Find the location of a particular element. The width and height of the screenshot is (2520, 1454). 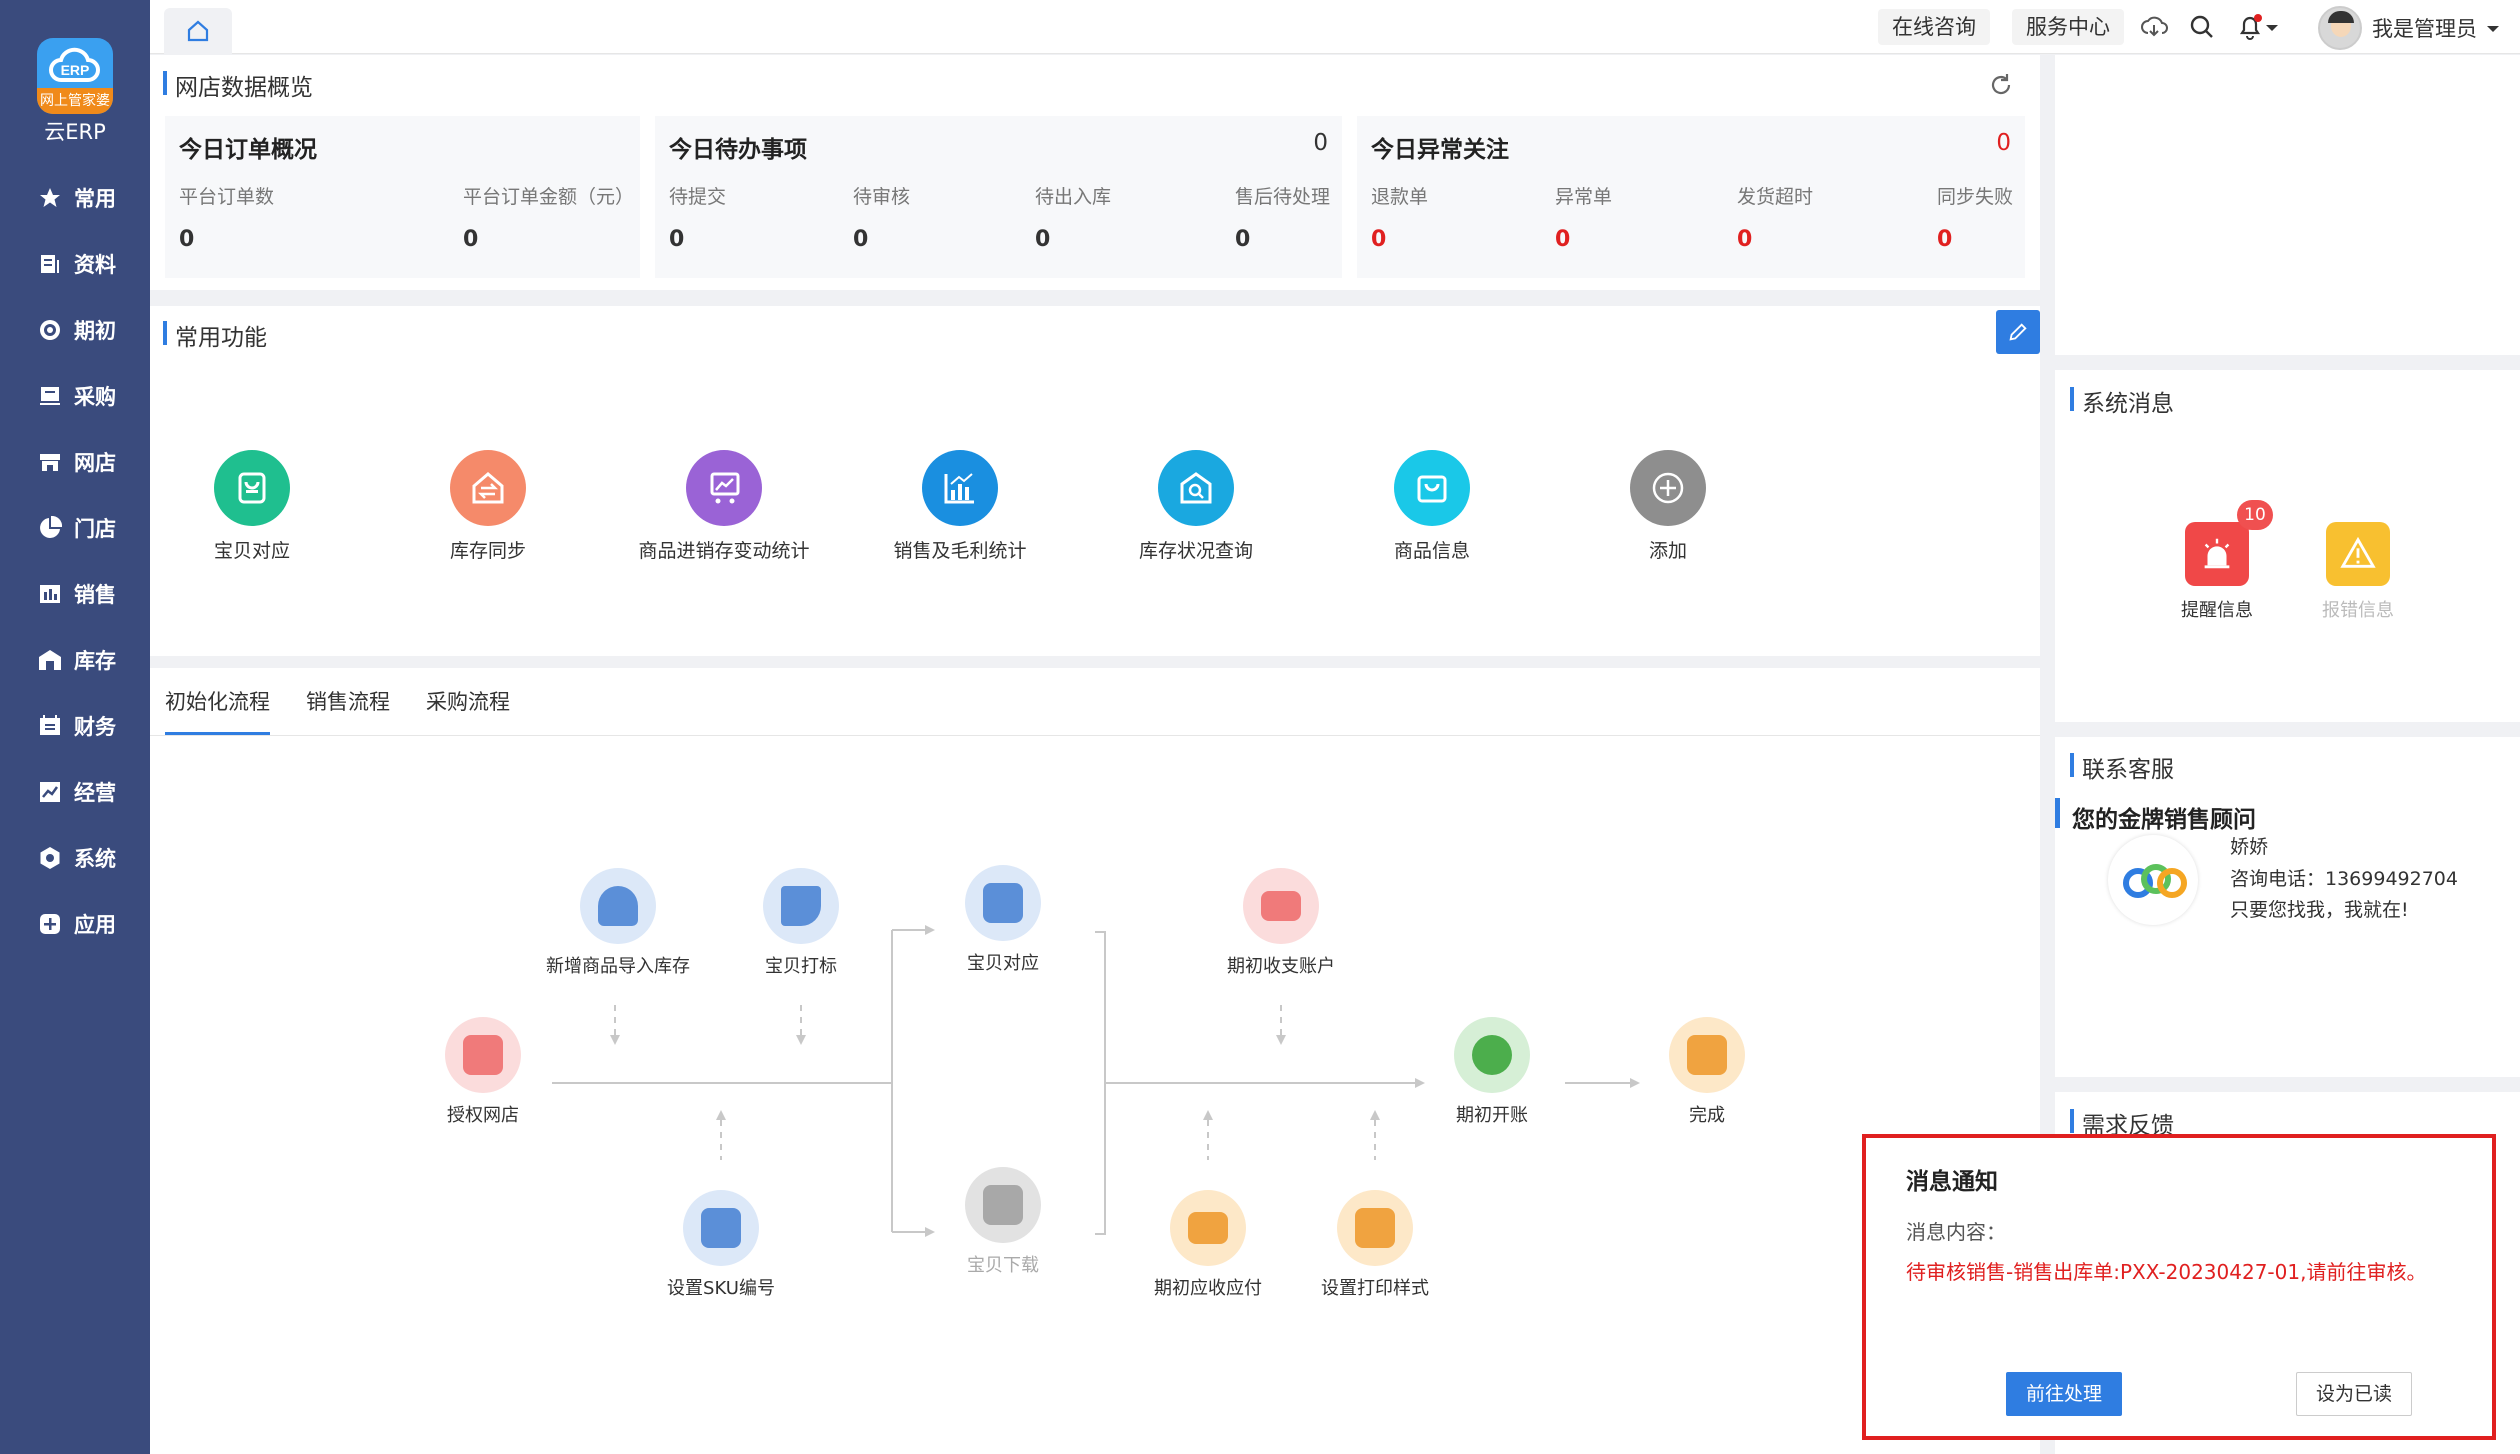

sidebar-item-data: 资料 is located at coordinates (75, 264).